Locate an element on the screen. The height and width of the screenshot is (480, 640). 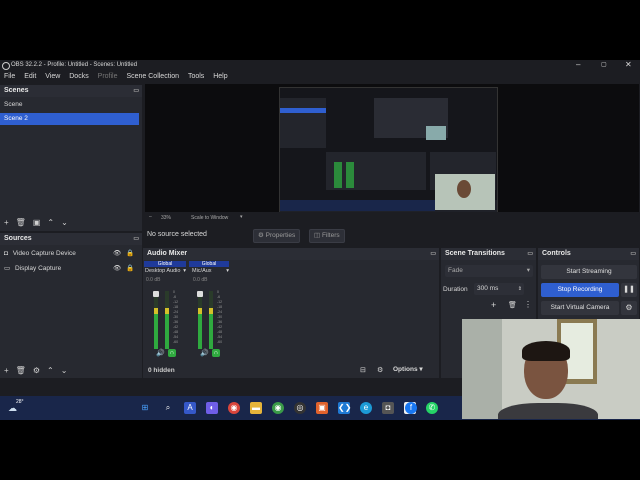
filter-icon: ▣ is located at coordinates (37, 222).